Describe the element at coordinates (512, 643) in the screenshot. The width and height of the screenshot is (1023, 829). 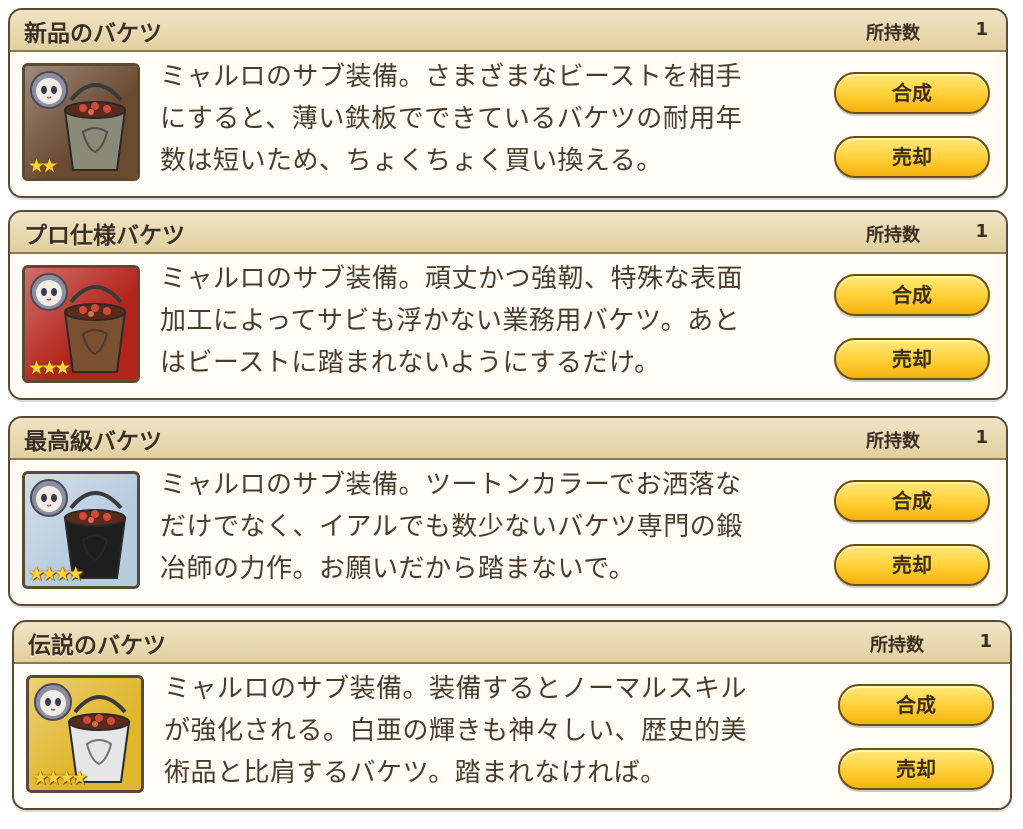
I see `card-header: 伝説のバケツ 所持数 1` at that location.